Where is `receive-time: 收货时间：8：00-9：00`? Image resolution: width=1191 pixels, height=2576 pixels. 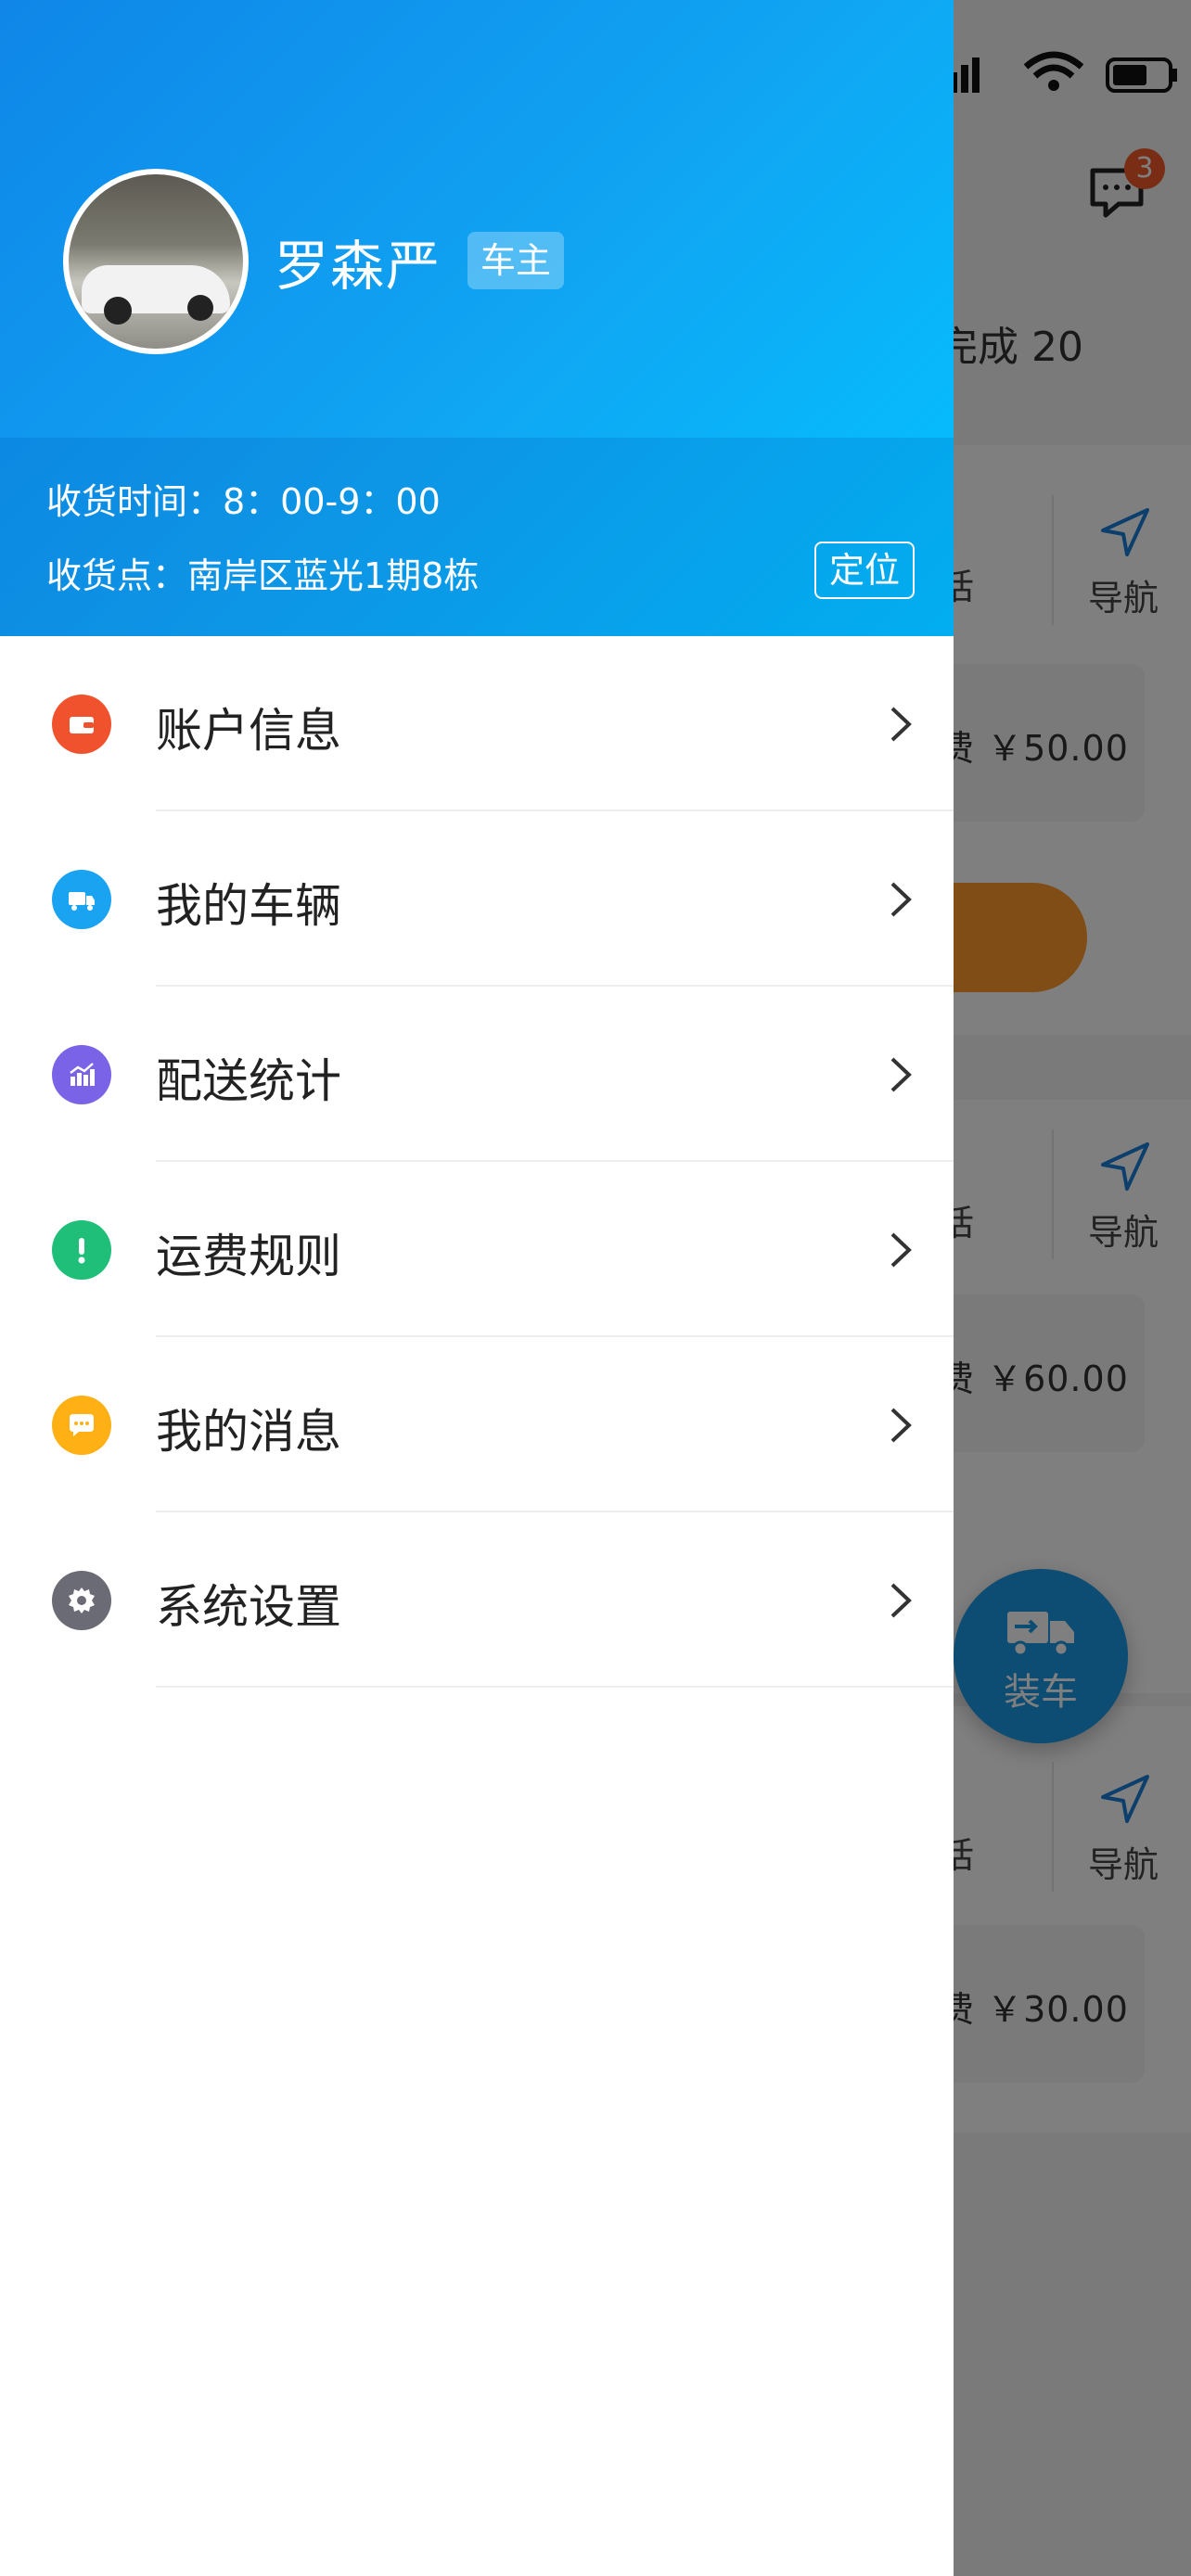
receive-time: 收货时间：8：00-9：00 is located at coordinates (244, 502).